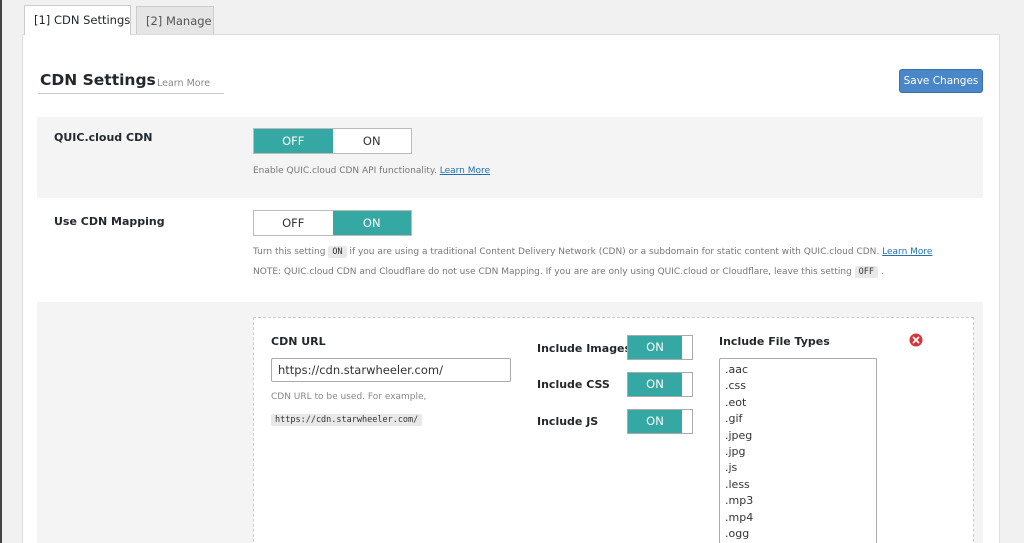 The width and height of the screenshot is (1024, 543). I want to click on left-border, so click(1, 271).